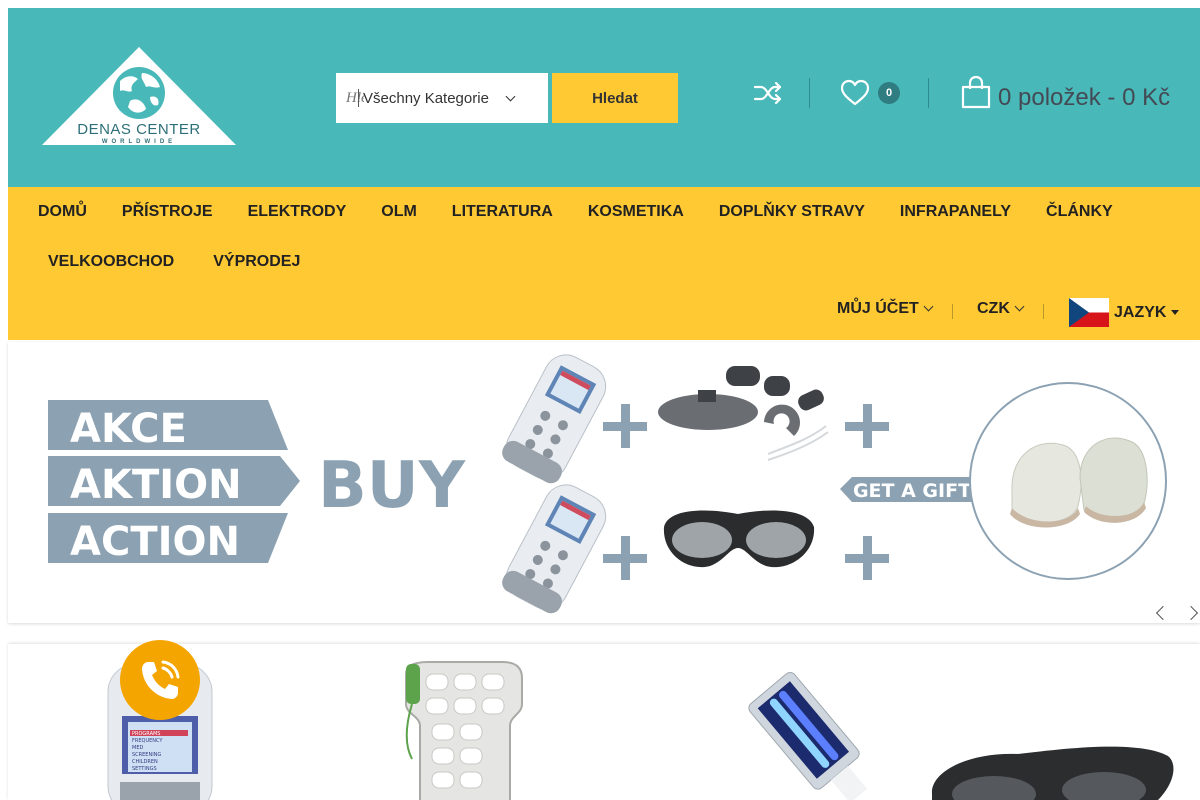 The image size is (1200, 800). Describe the element at coordinates (147, 741) in the screenshot. I see `device-screen-line: FREQUENCY` at that location.